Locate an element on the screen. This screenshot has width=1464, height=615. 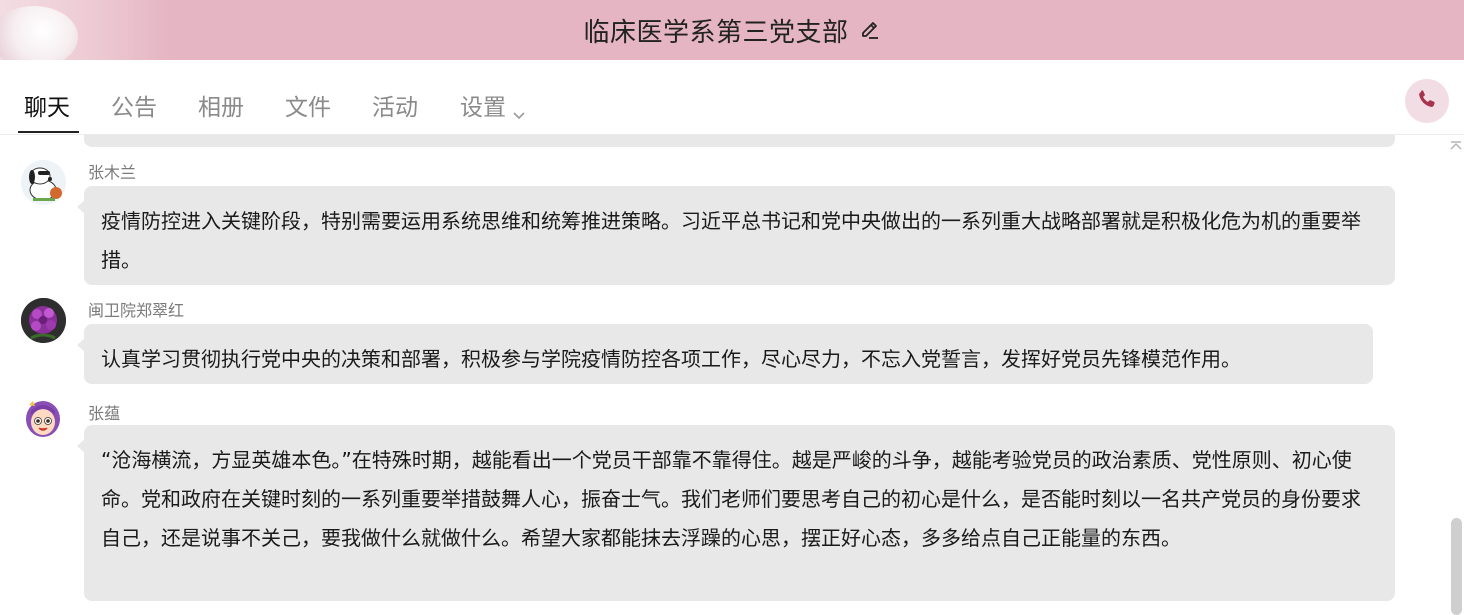
tab-album: 相册 is located at coordinates (221, 105).